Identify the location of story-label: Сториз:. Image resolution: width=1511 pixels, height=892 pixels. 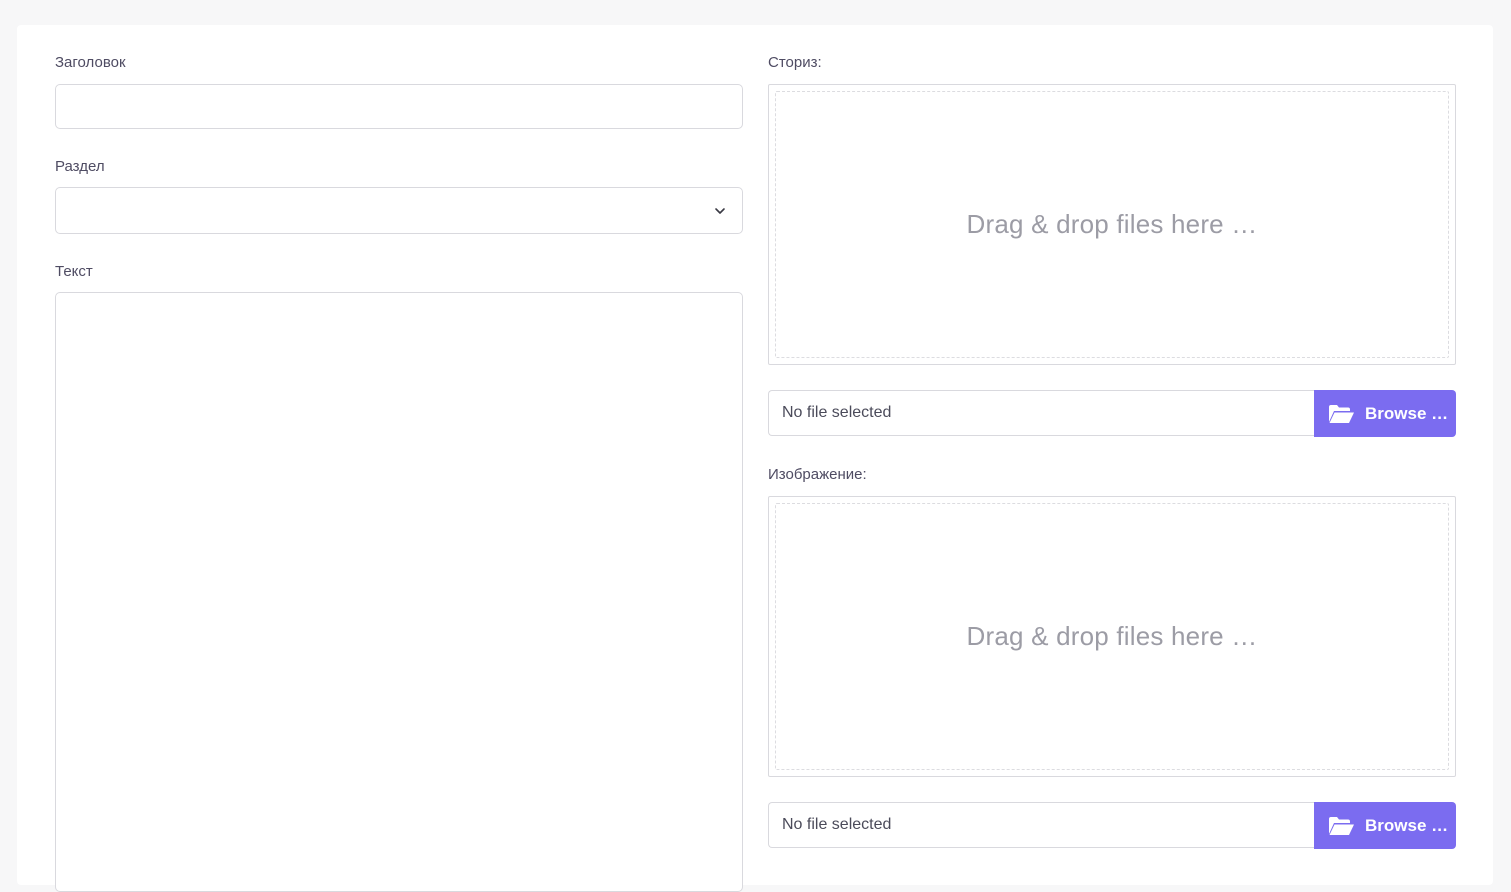
(795, 62).